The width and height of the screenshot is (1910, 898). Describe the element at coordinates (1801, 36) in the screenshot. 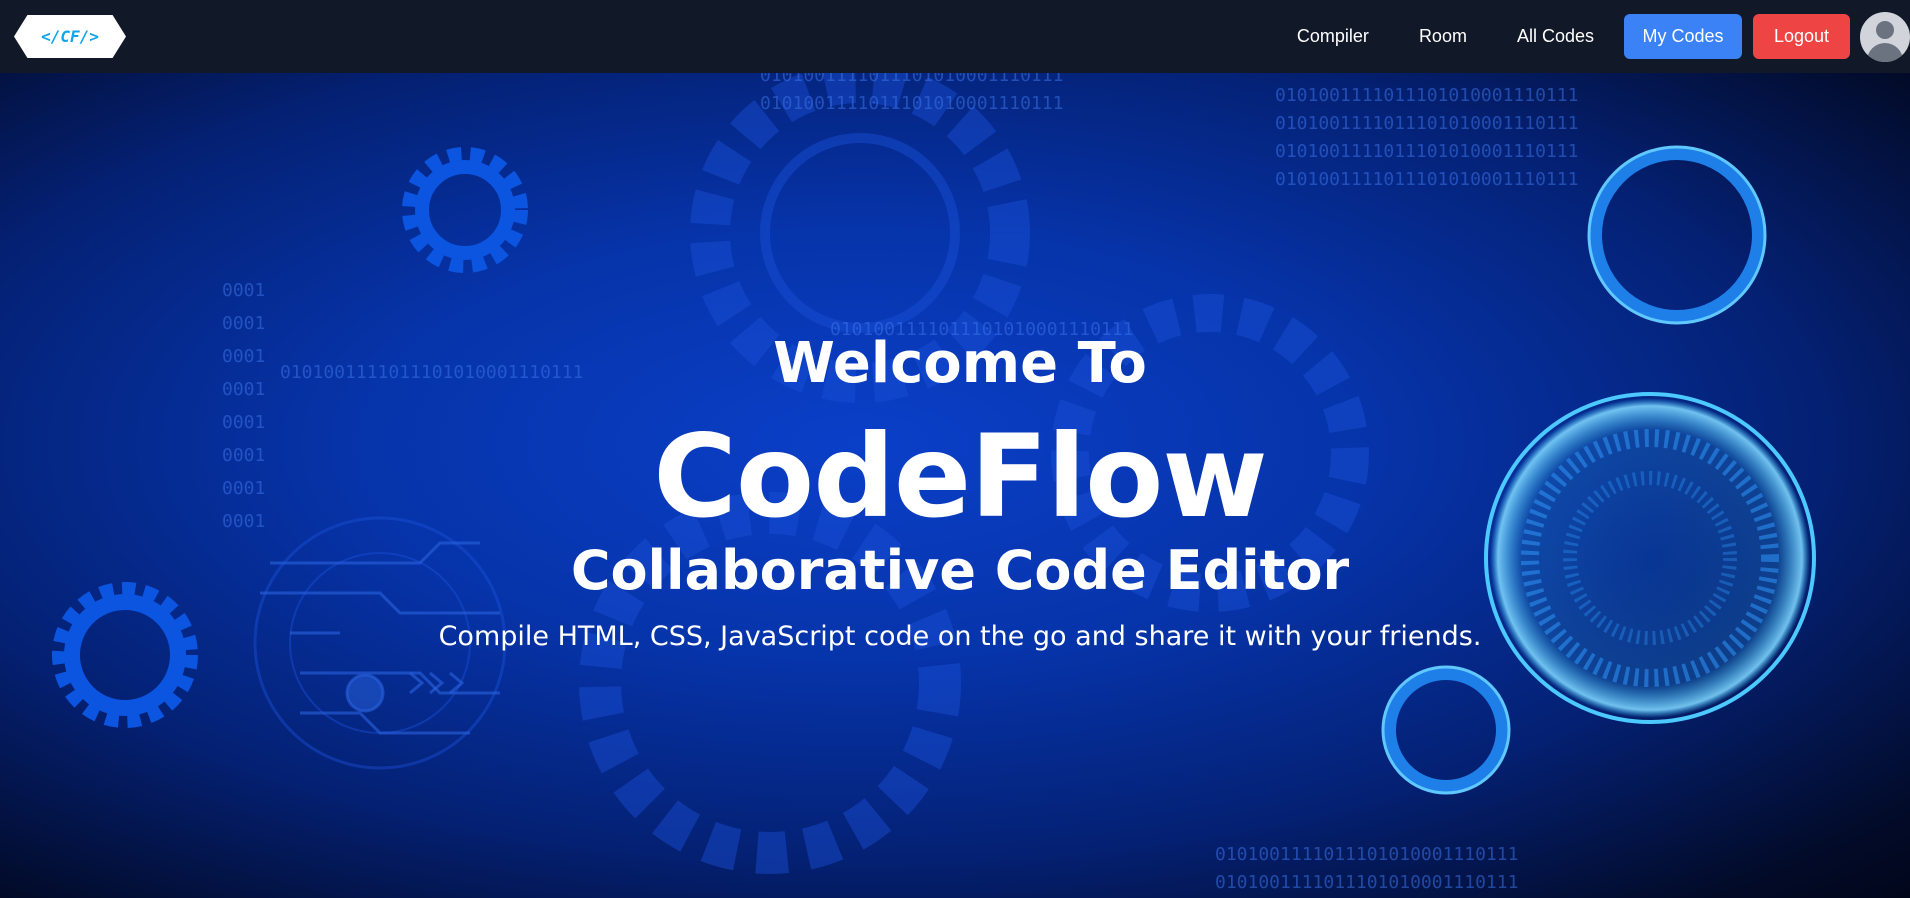

I see `logout-button: Logout` at that location.